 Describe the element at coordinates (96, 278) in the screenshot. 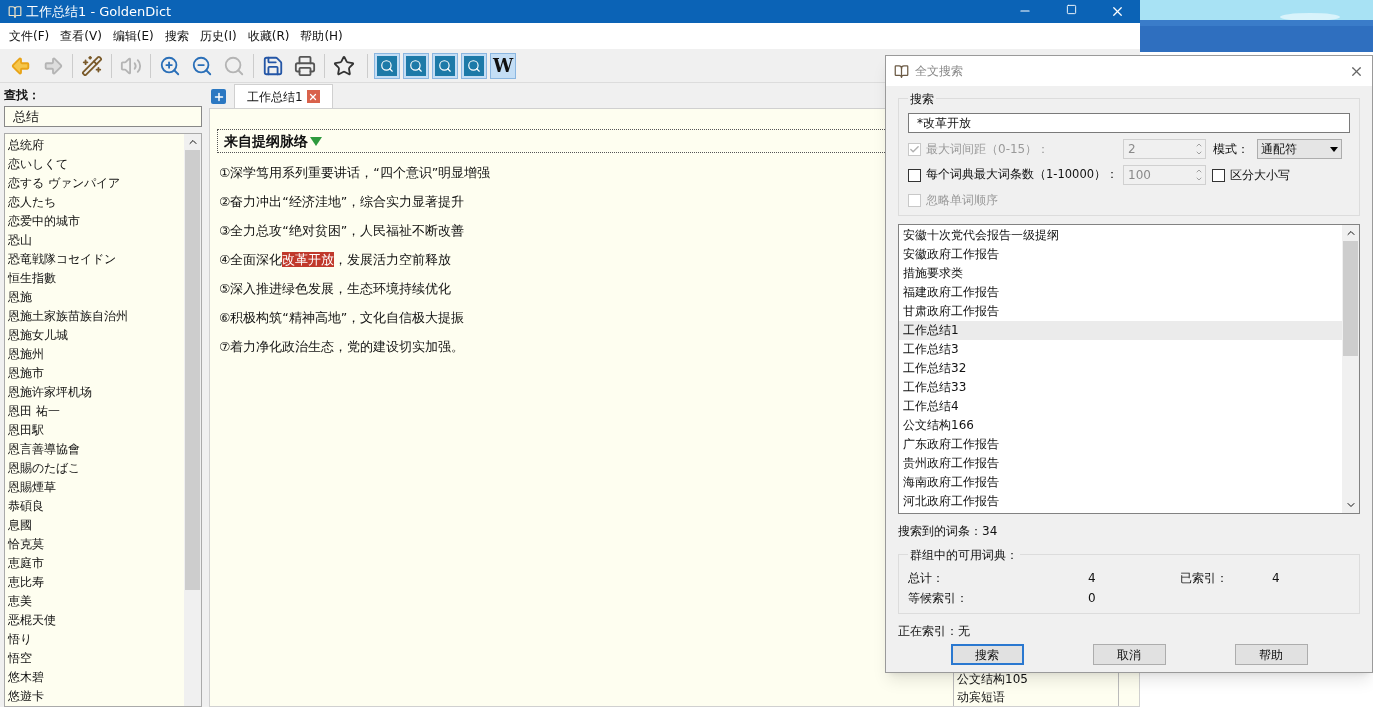

I see `word-list-item: 恒生指數` at that location.